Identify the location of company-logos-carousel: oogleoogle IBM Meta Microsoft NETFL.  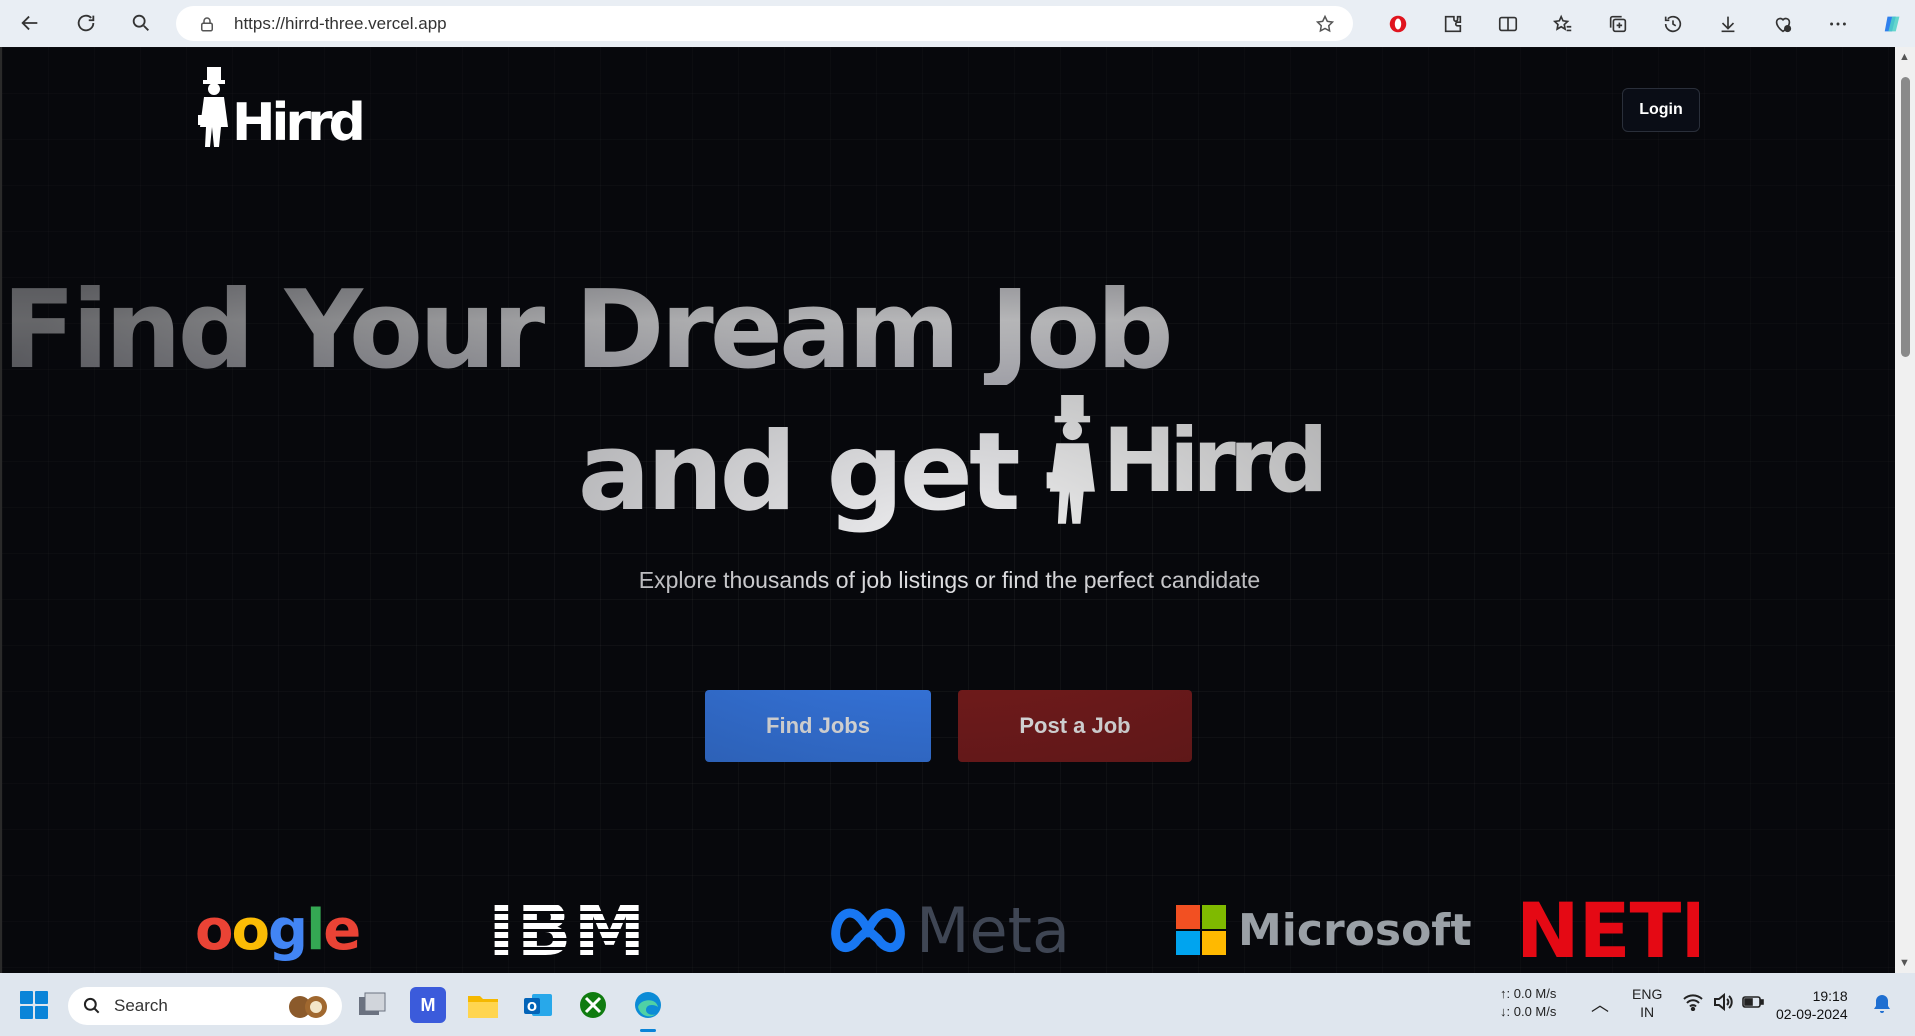
(948, 930).